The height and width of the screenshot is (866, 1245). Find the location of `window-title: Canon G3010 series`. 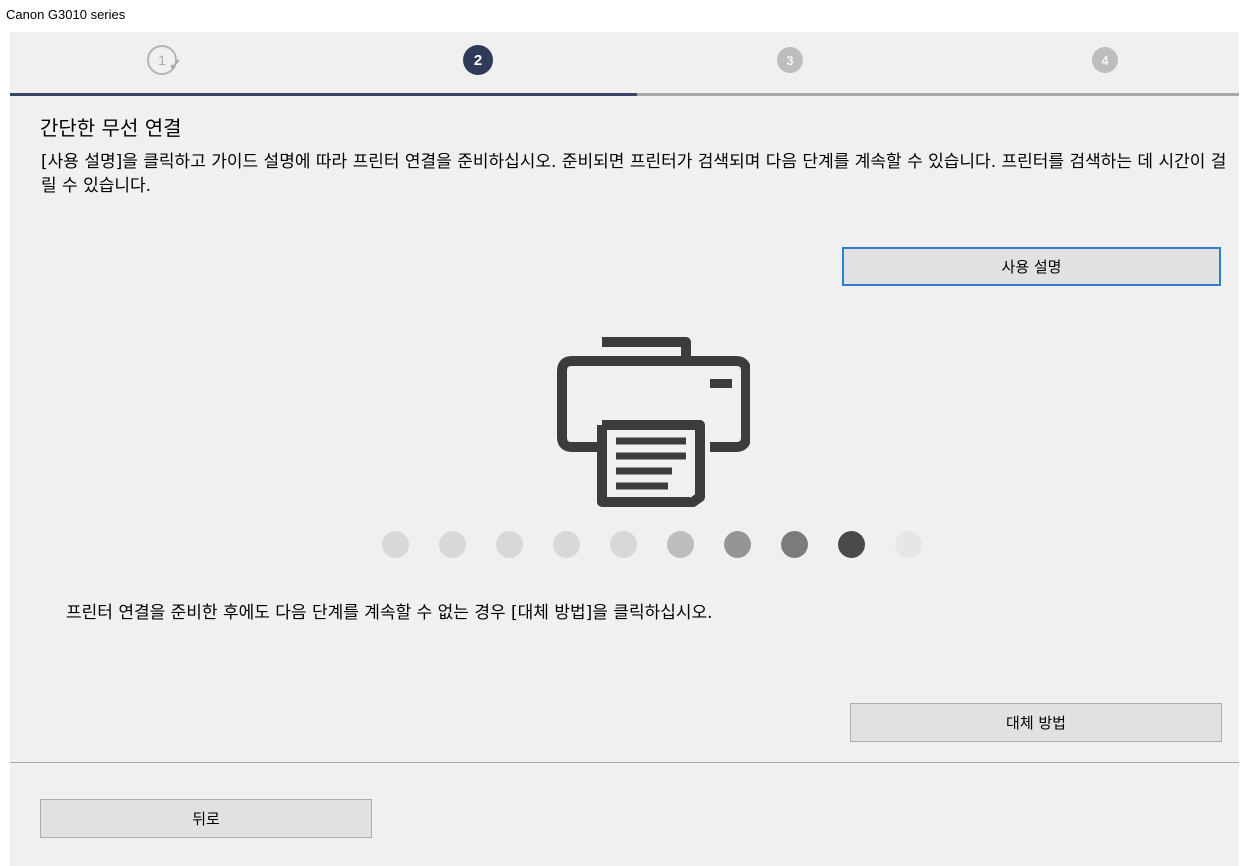

window-title: Canon G3010 series is located at coordinates (66, 14).